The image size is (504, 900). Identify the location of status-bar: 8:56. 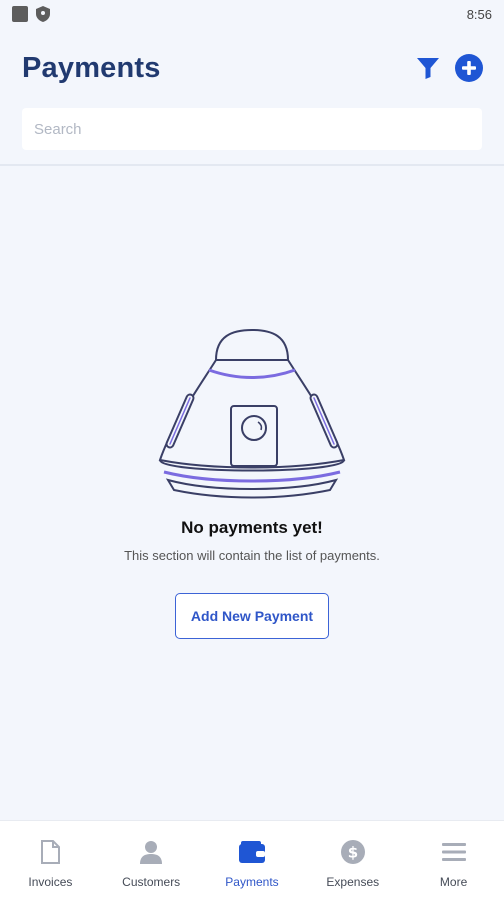
(252, 14).